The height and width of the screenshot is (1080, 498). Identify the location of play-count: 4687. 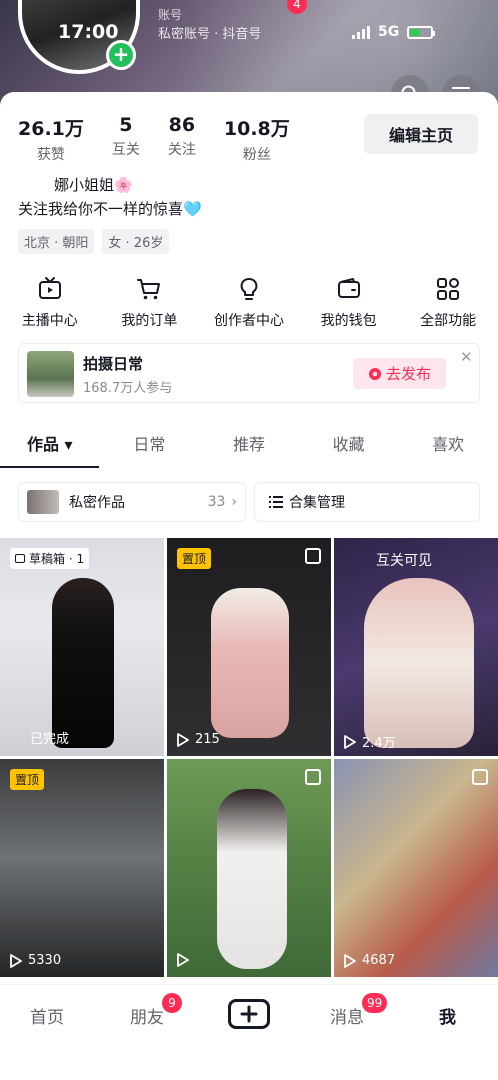
(369, 960).